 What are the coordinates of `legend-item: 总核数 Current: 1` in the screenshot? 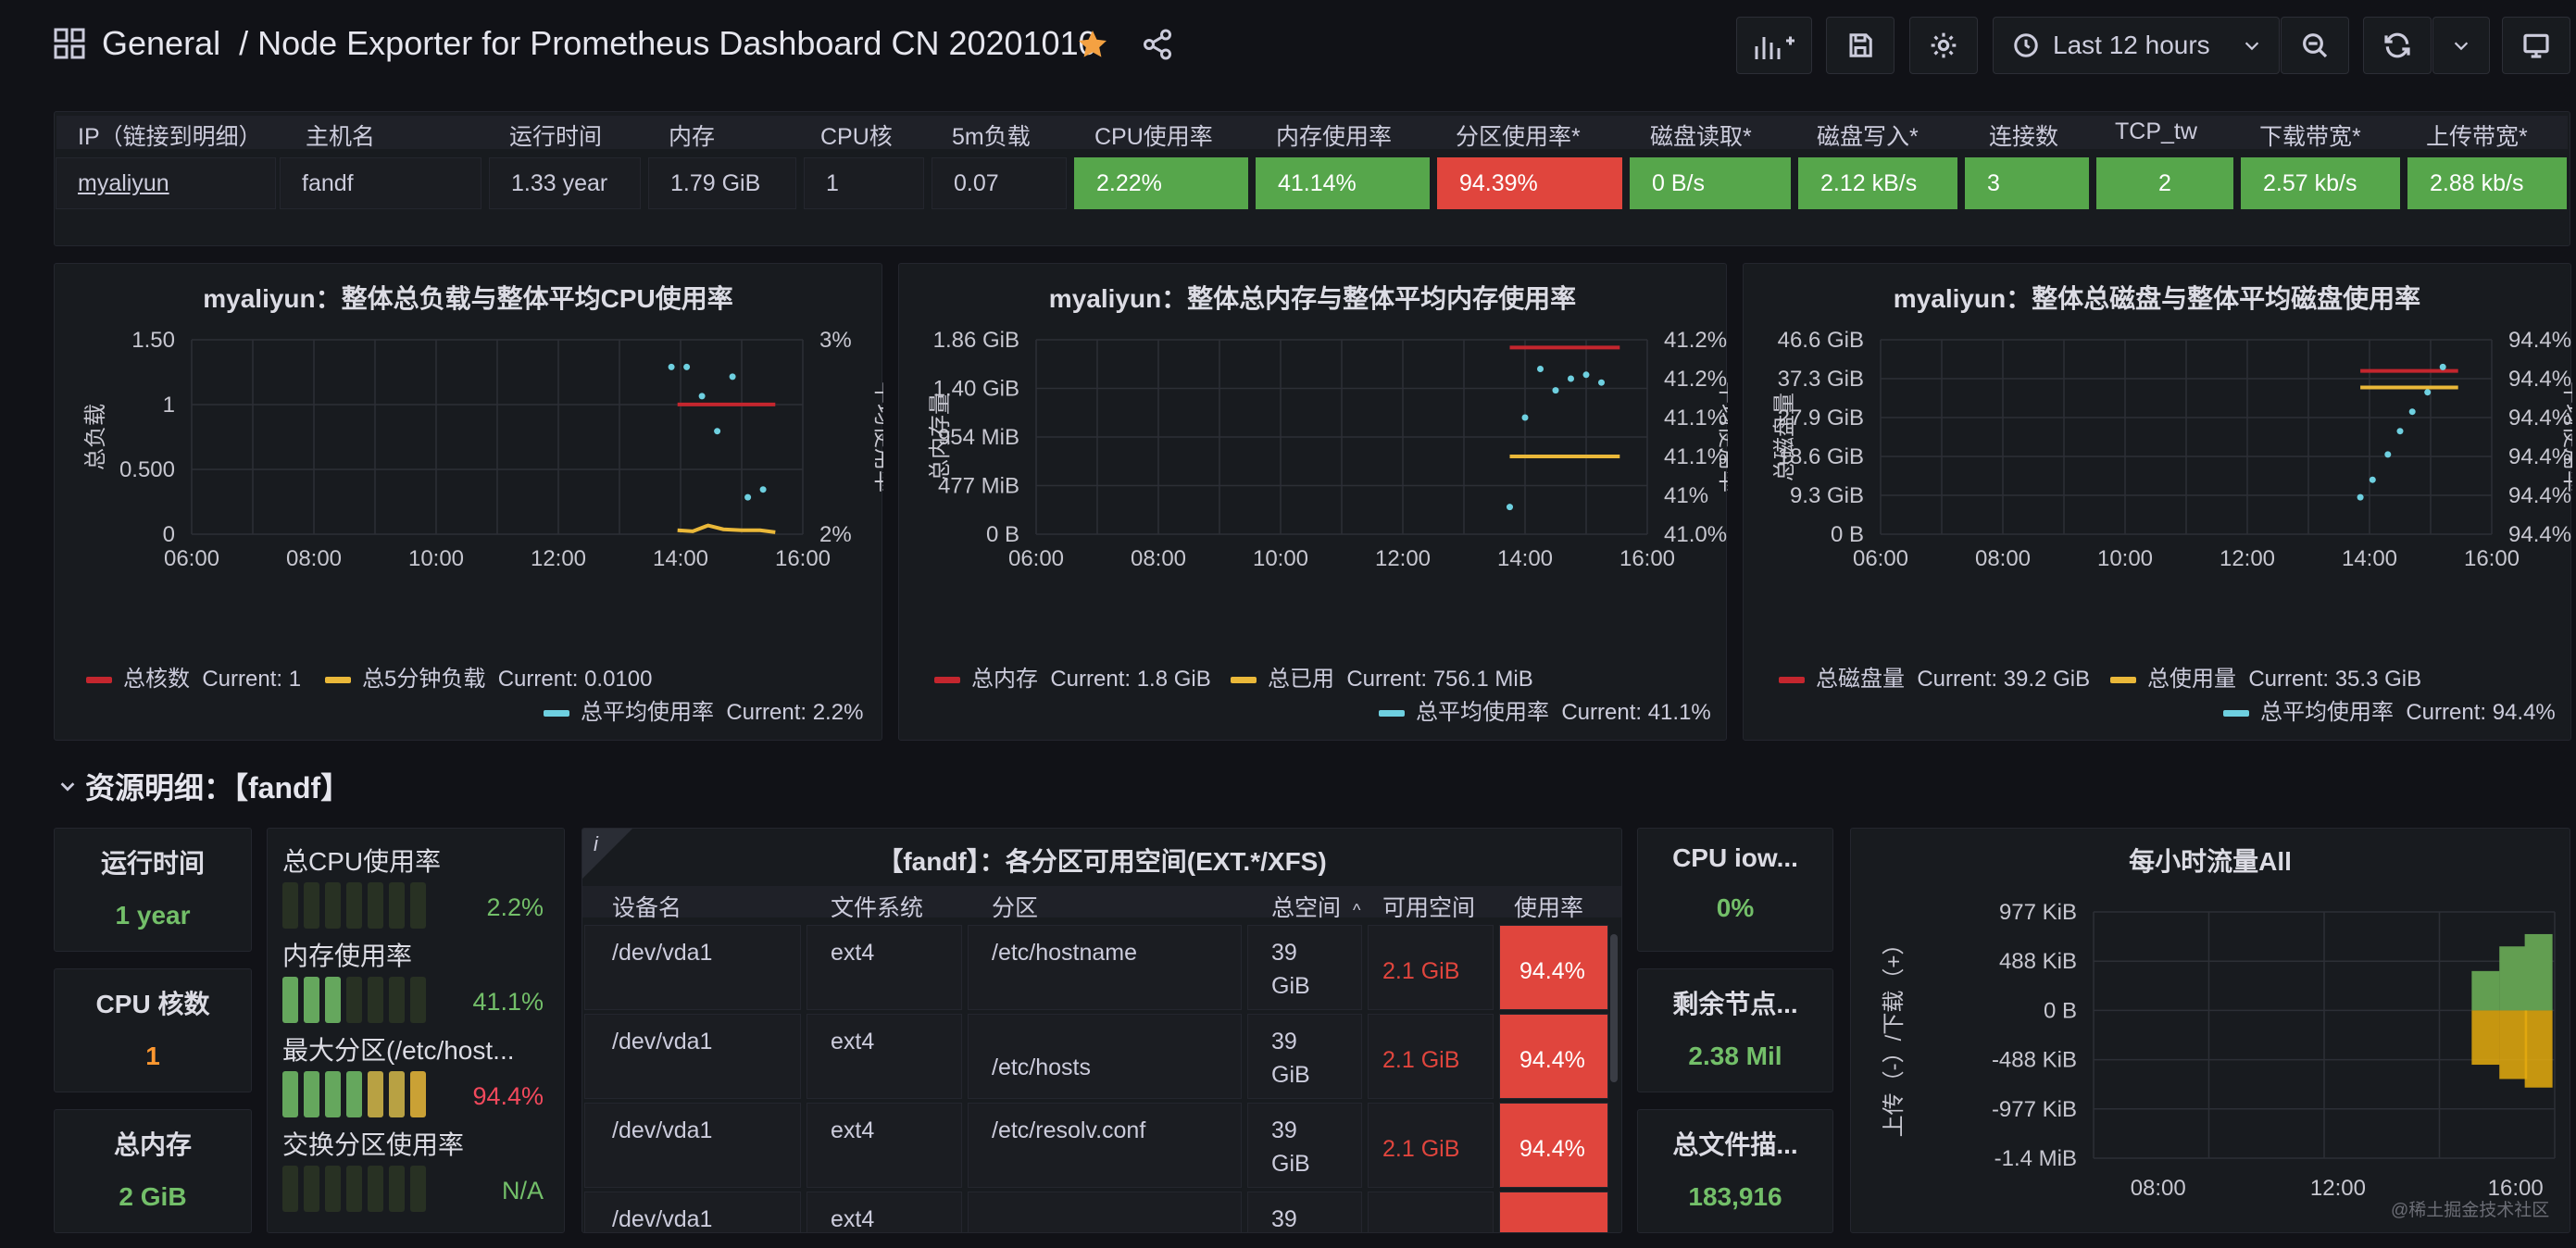 It's located at (194, 676).